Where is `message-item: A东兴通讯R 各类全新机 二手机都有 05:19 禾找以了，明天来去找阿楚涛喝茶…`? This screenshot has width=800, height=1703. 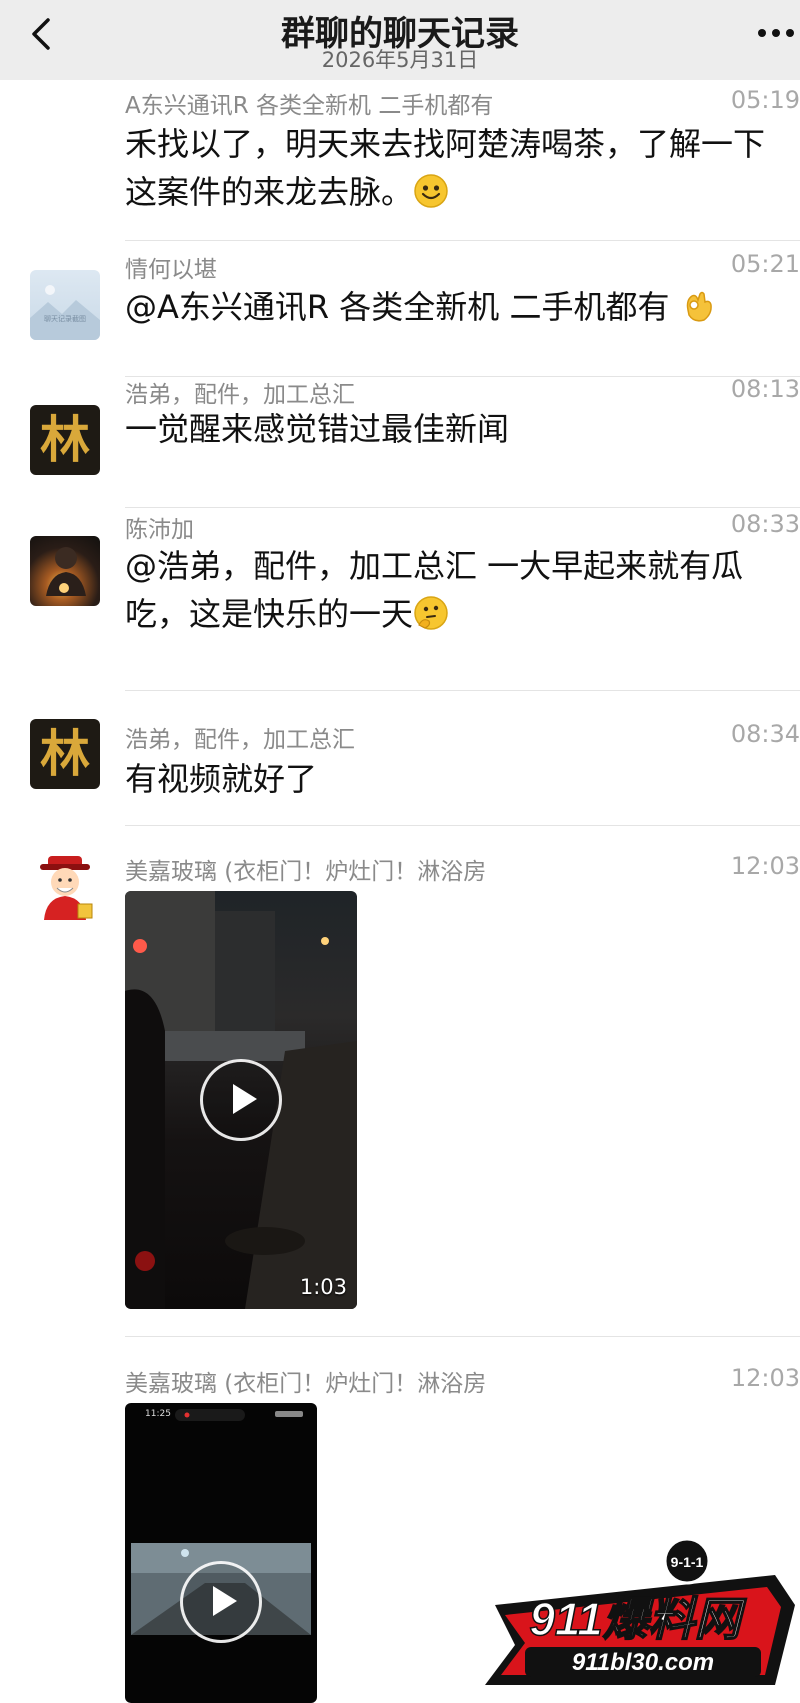 message-item: A东兴通讯R 各类全新机 二手机都有 05:19 禾找以了，明天来去找阿楚涛喝茶… is located at coordinates (400, 160).